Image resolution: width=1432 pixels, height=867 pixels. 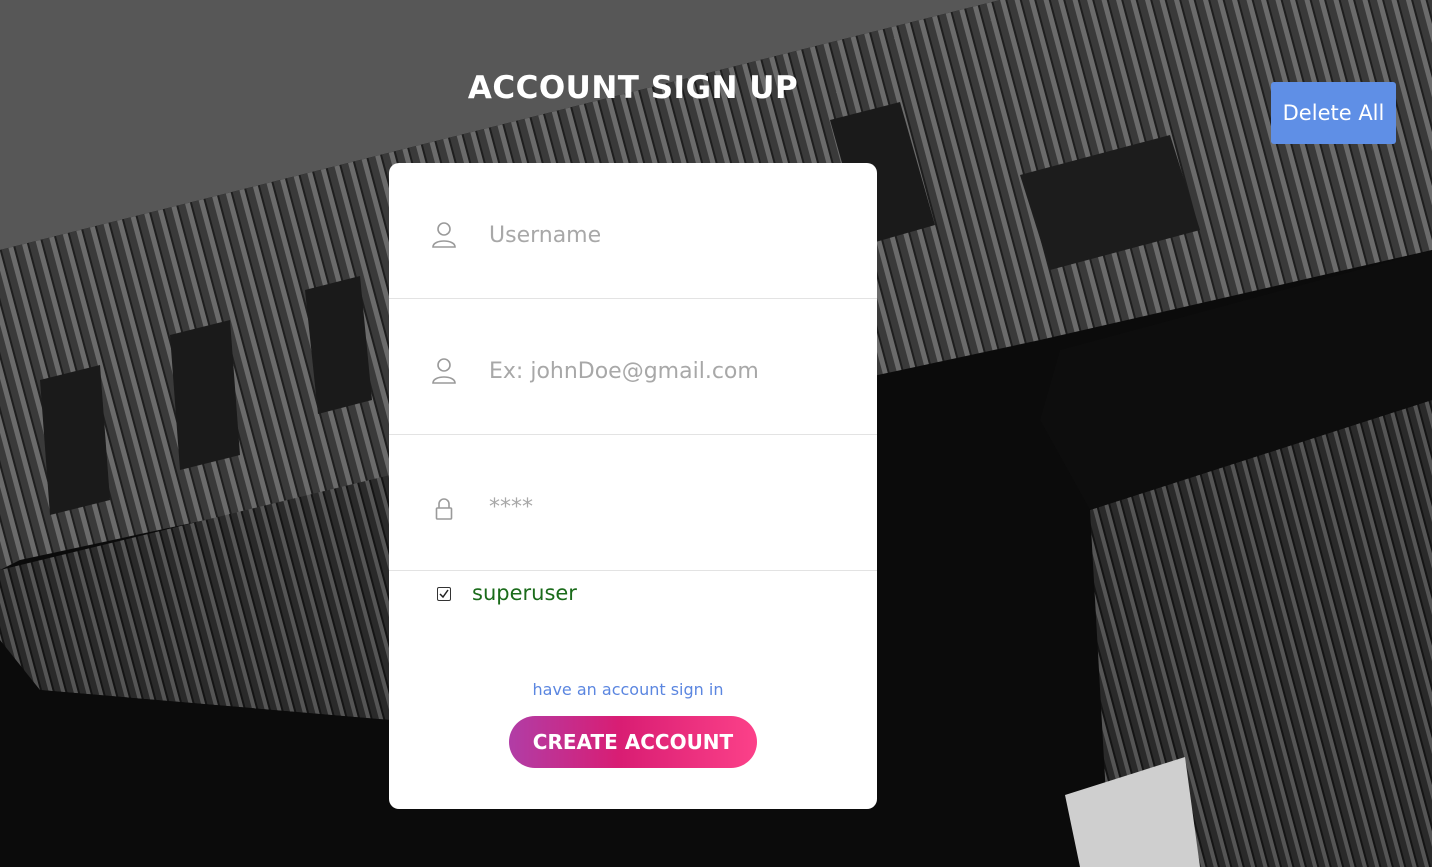 I want to click on password-row, so click(x=633, y=503).